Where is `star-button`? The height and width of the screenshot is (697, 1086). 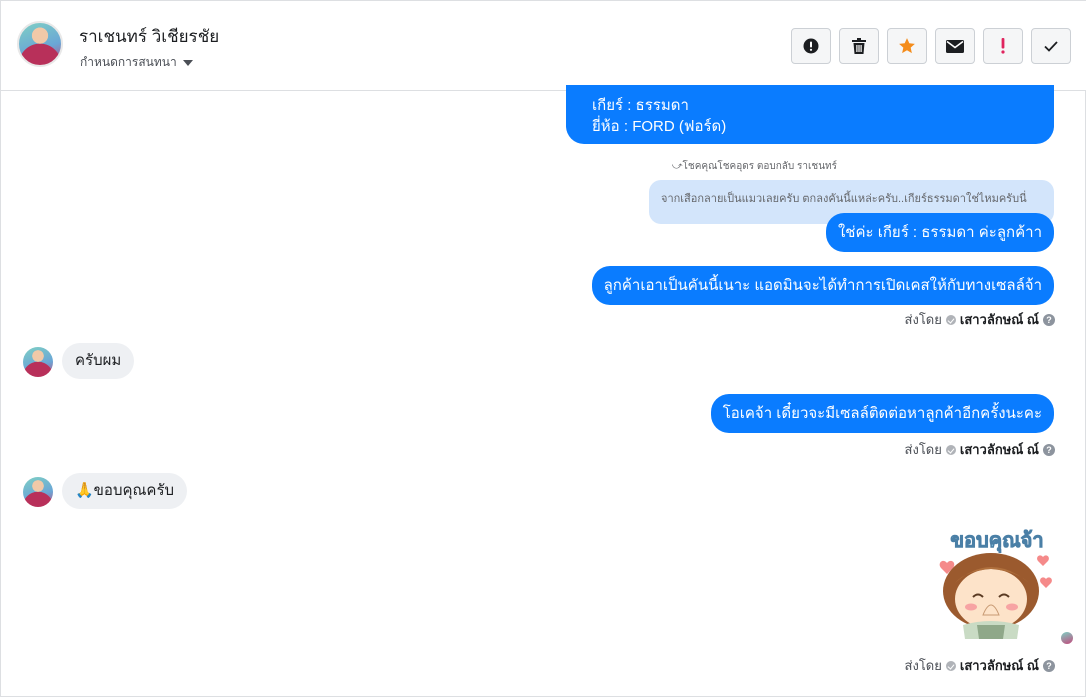
star-button is located at coordinates (907, 46).